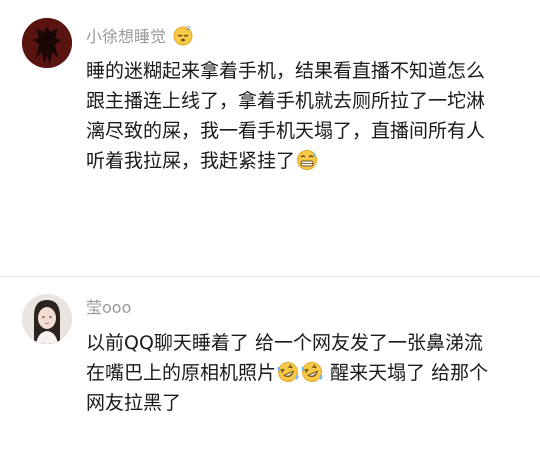 The height and width of the screenshot is (459, 540). Describe the element at coordinates (286, 131) in the screenshot. I see `comment-line: 漓尽致的屎，我一看手机天塌了，直播间所有人` at that location.